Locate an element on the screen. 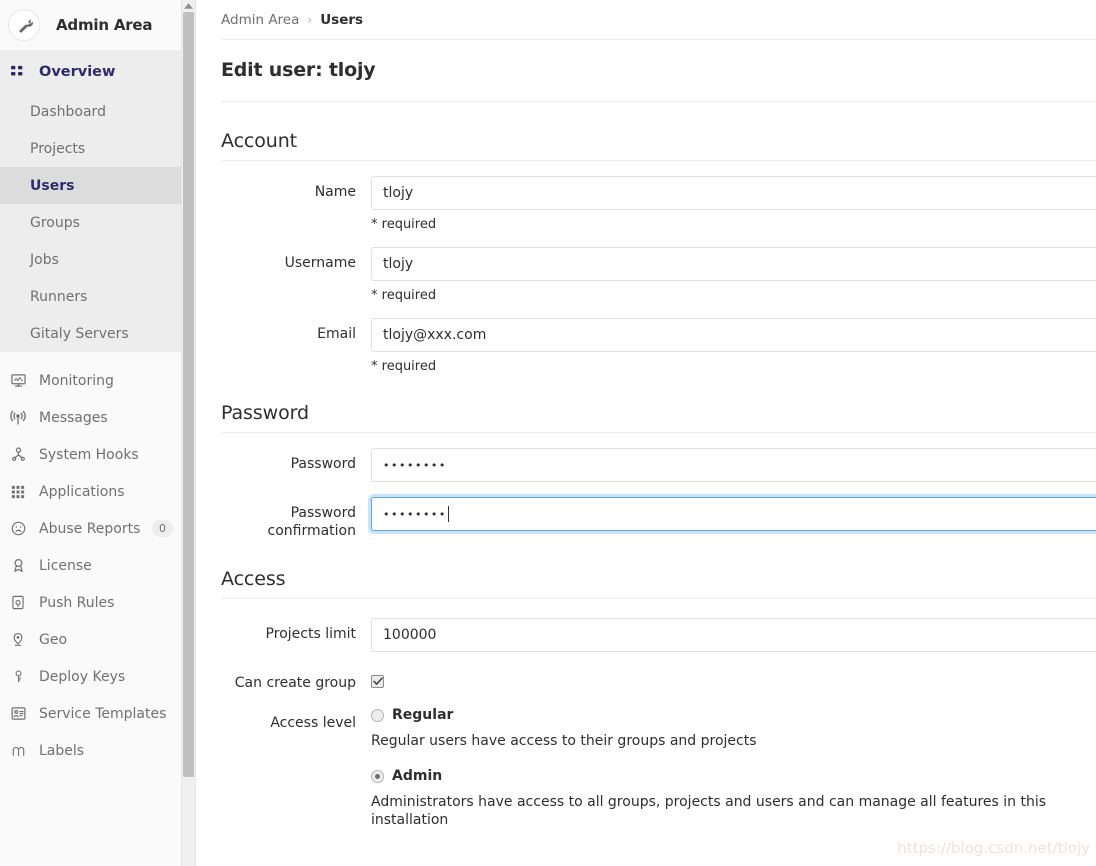  form-row-password-confirmation: Password confirmation •••••••• is located at coordinates (658, 518).